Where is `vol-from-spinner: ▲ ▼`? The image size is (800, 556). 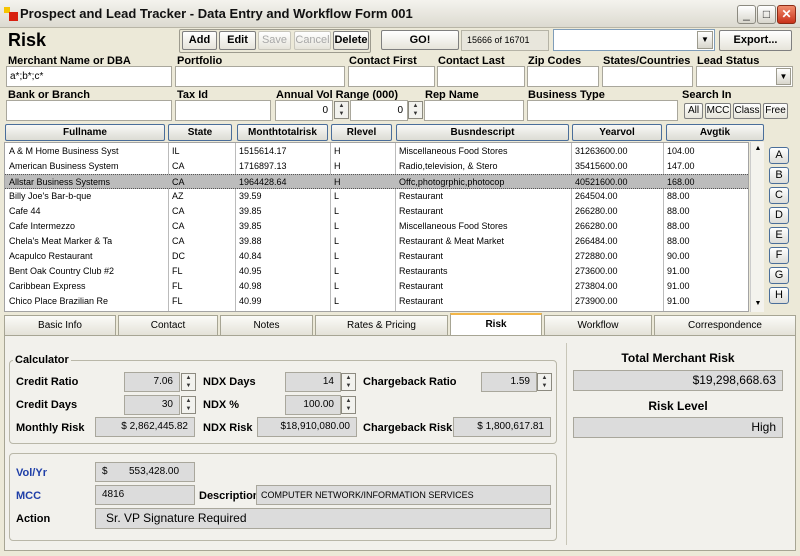
vol-from-spinner: ▲ ▼ is located at coordinates (341, 110).